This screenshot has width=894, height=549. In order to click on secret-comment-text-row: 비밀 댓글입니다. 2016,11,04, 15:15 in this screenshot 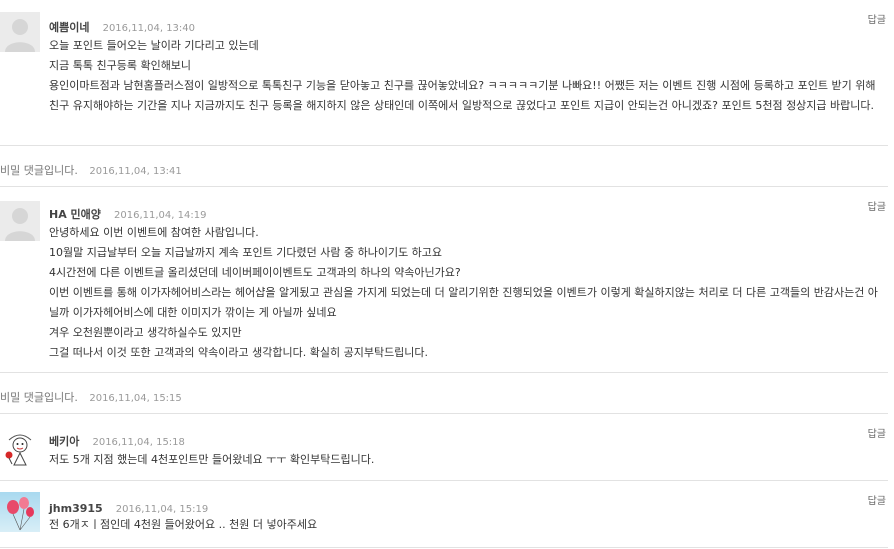, I will do `click(91, 397)`.